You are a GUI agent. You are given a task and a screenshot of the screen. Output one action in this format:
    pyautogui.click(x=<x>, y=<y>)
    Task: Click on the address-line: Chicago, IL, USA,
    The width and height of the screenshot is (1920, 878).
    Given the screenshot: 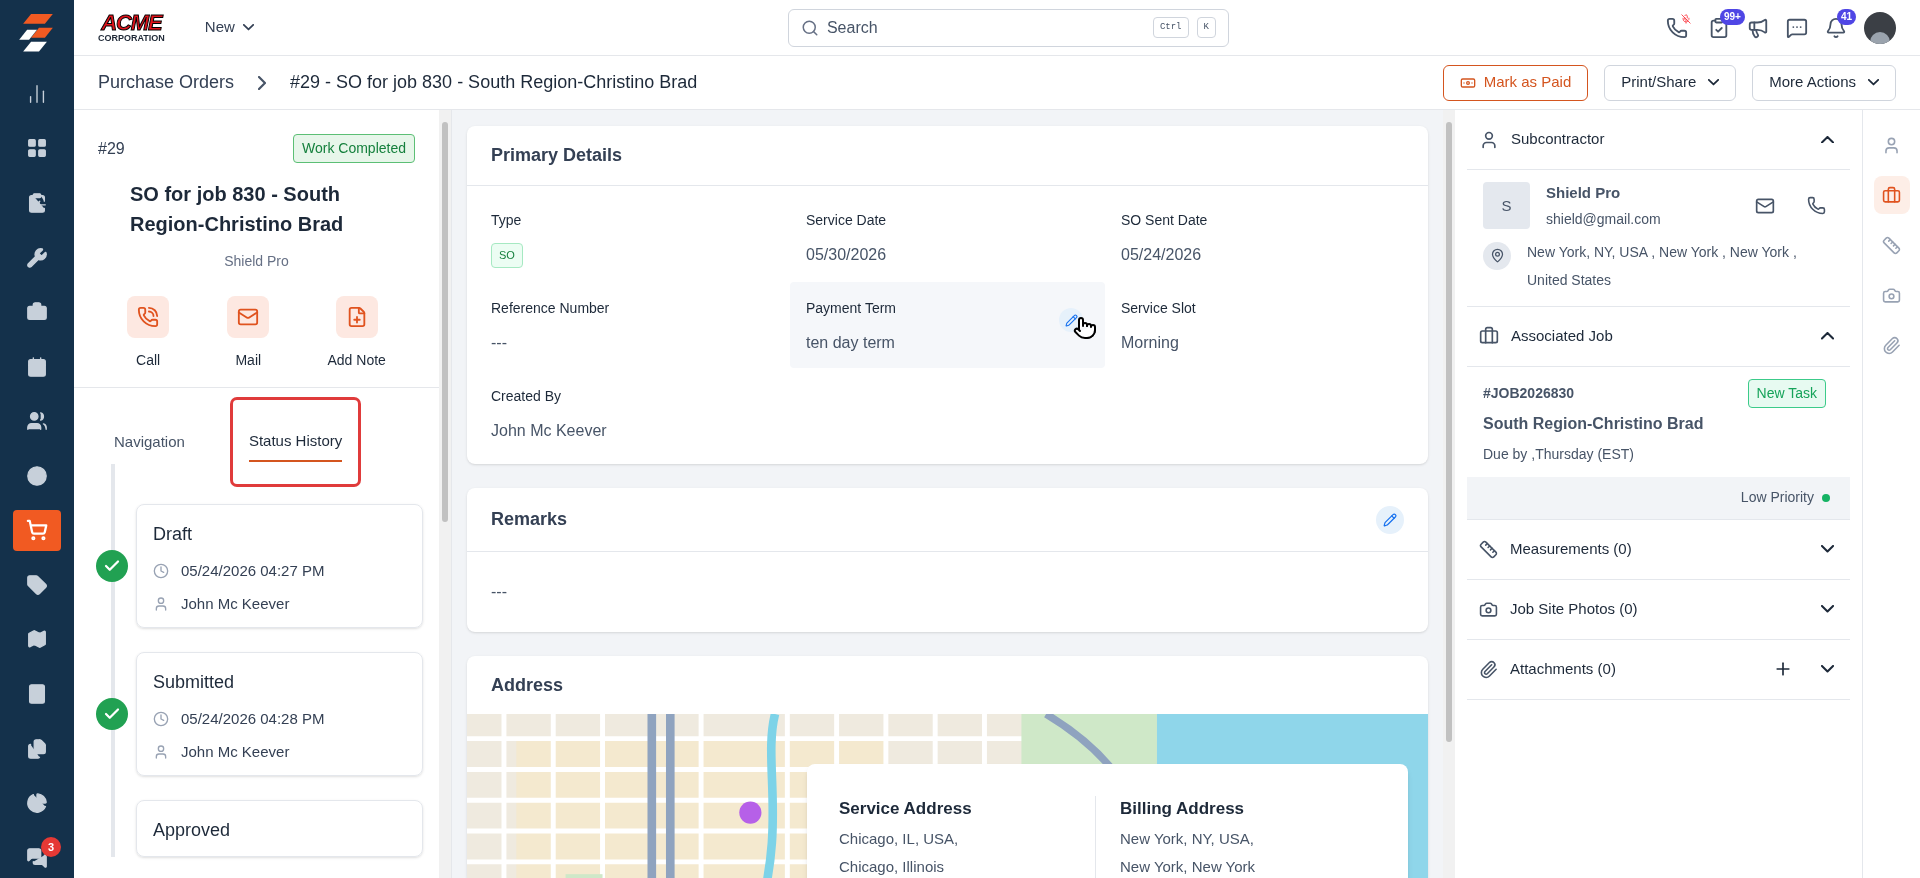 What is the action you would take?
    pyautogui.click(x=899, y=838)
    